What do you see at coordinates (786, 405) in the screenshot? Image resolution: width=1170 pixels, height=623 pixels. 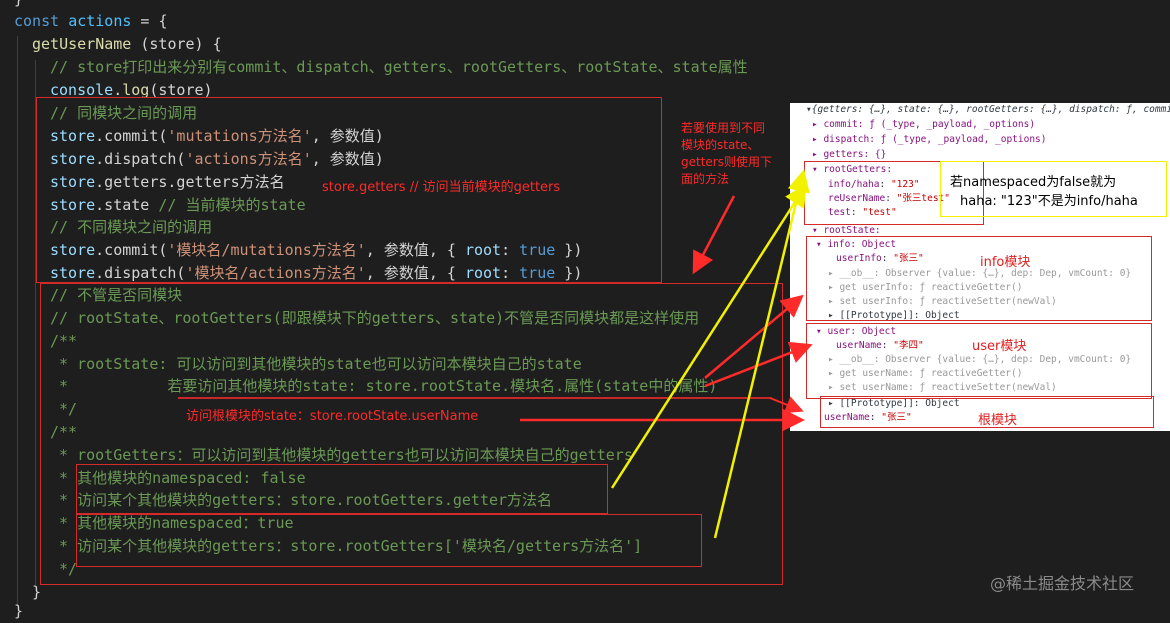 I see `arrow-to-root-module` at bounding box center [786, 405].